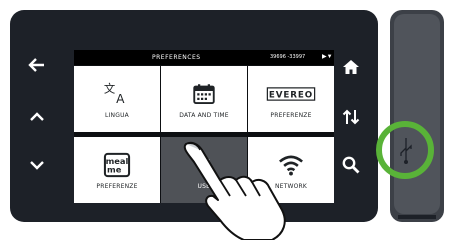  I want to click on back-button, so click(37, 65).